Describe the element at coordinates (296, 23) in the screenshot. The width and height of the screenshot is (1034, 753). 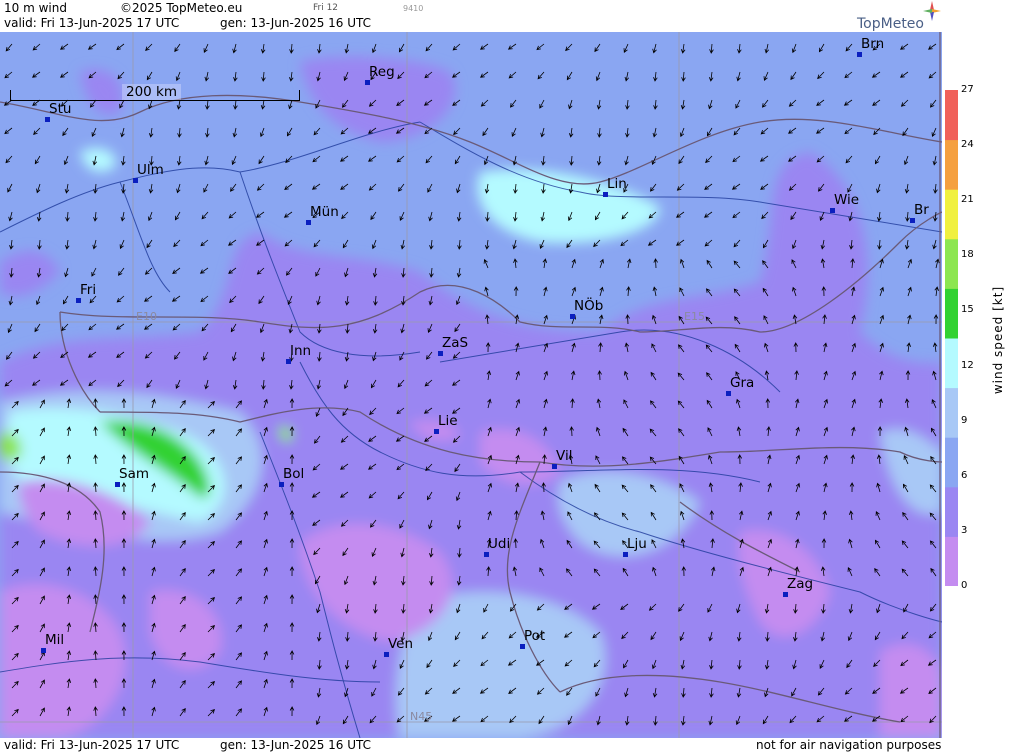
I see `generated-time: gen: 13-Jun-2025 16 UTC` at that location.